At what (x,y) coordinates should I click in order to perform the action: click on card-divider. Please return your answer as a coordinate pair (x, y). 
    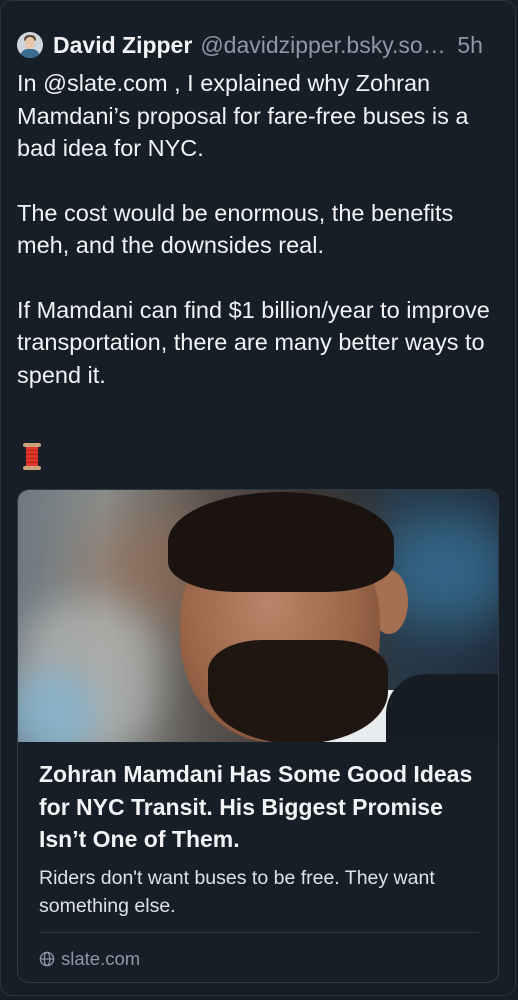
    Looking at the image, I should click on (259, 932).